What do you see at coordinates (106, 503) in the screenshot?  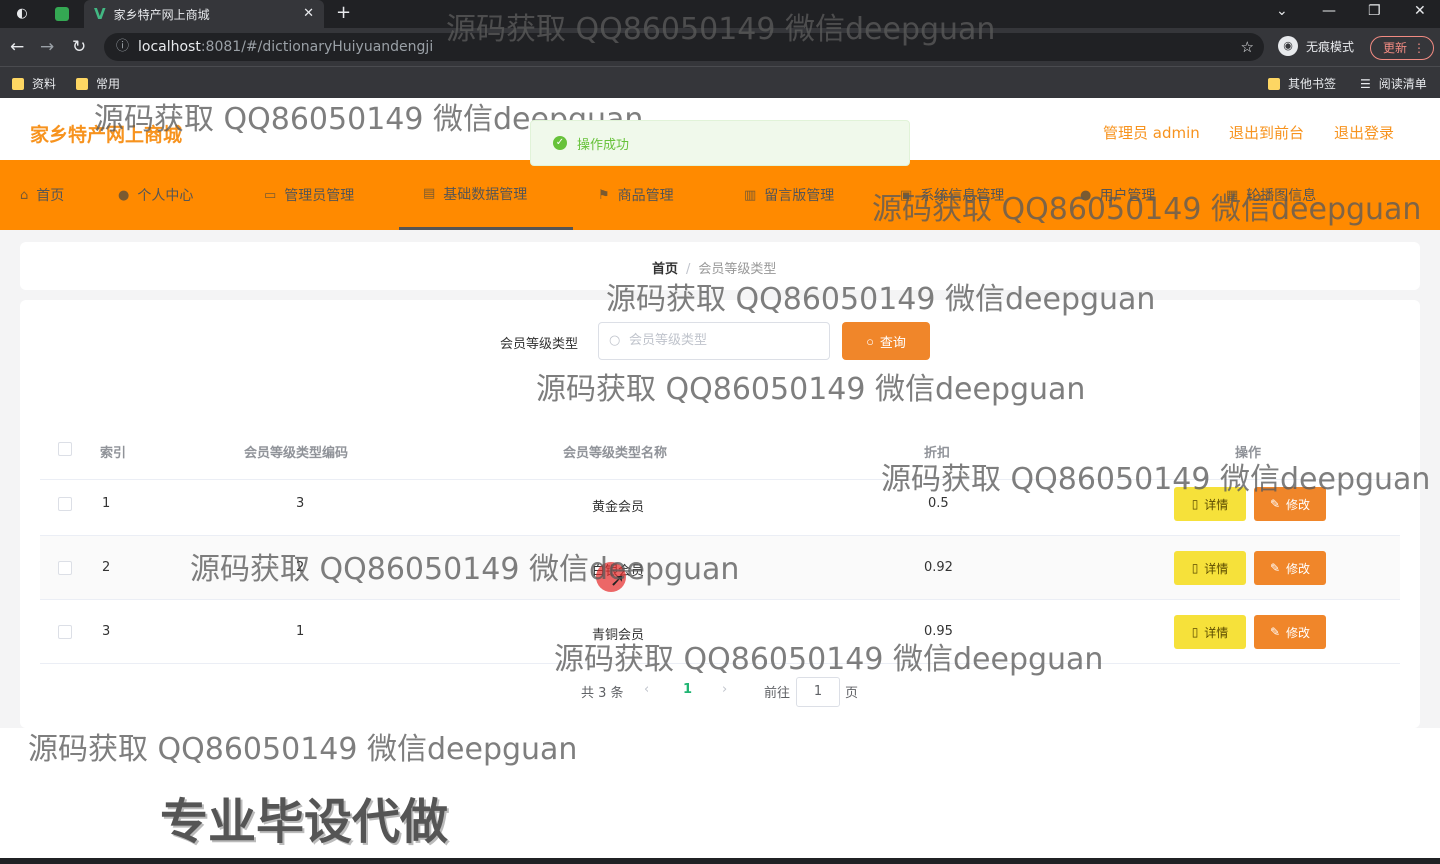 I see `cell-index: 1` at bounding box center [106, 503].